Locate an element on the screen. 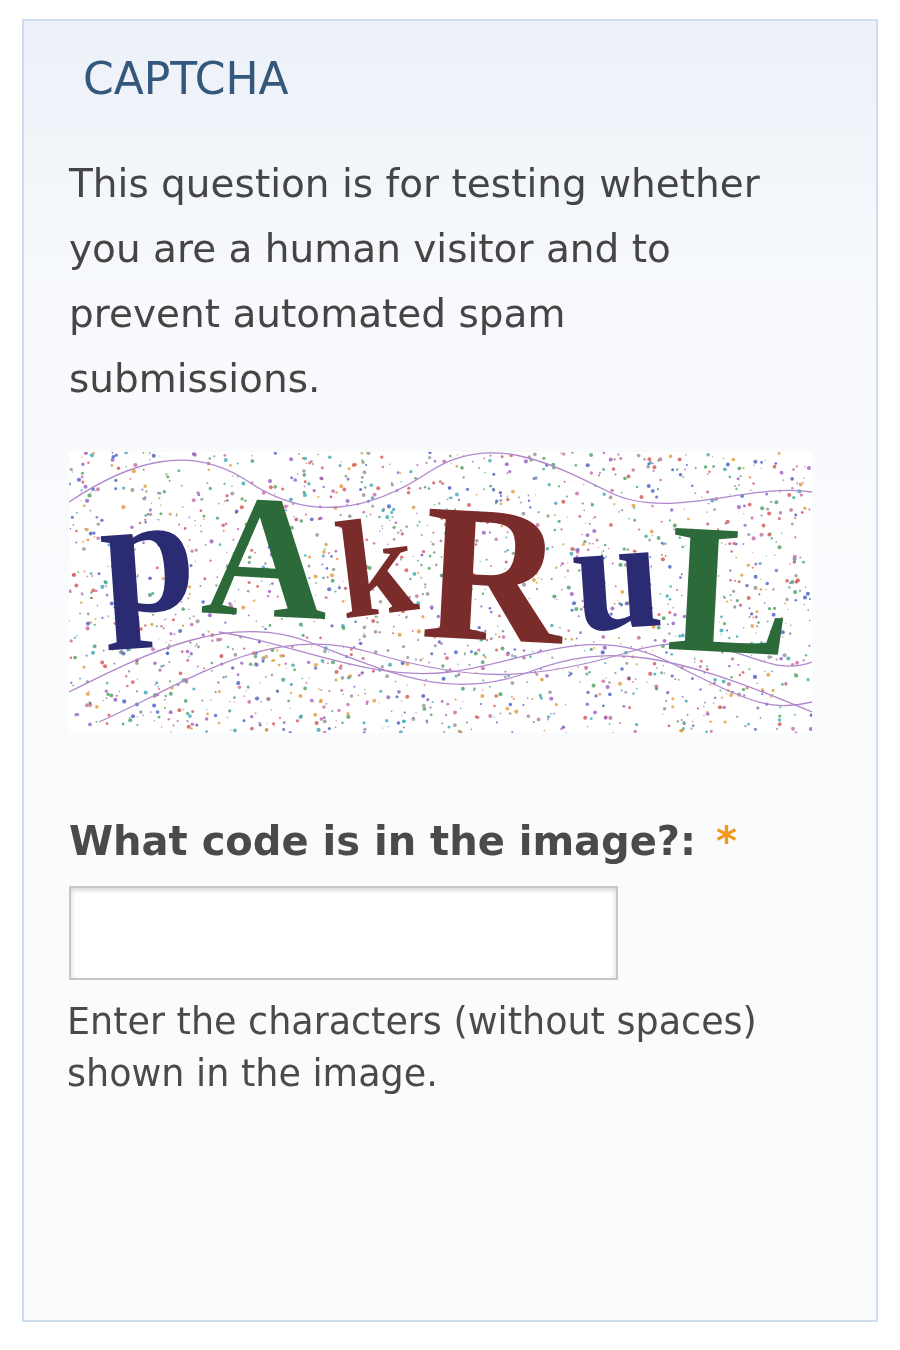 This screenshot has width=900, height=1350. captcha-letter: A is located at coordinates (265, 557).